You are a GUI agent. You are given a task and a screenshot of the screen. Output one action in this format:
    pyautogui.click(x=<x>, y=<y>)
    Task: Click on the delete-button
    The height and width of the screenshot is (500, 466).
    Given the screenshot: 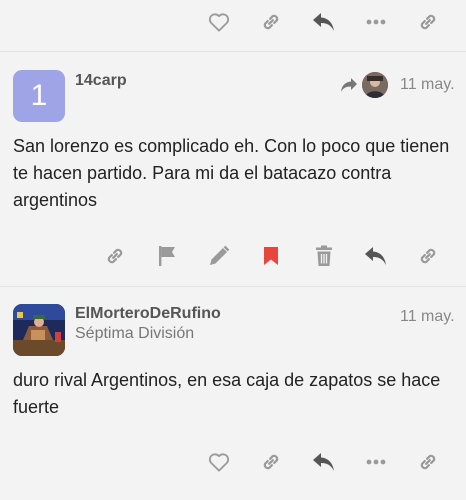 What is the action you would take?
    pyautogui.click(x=324, y=256)
    